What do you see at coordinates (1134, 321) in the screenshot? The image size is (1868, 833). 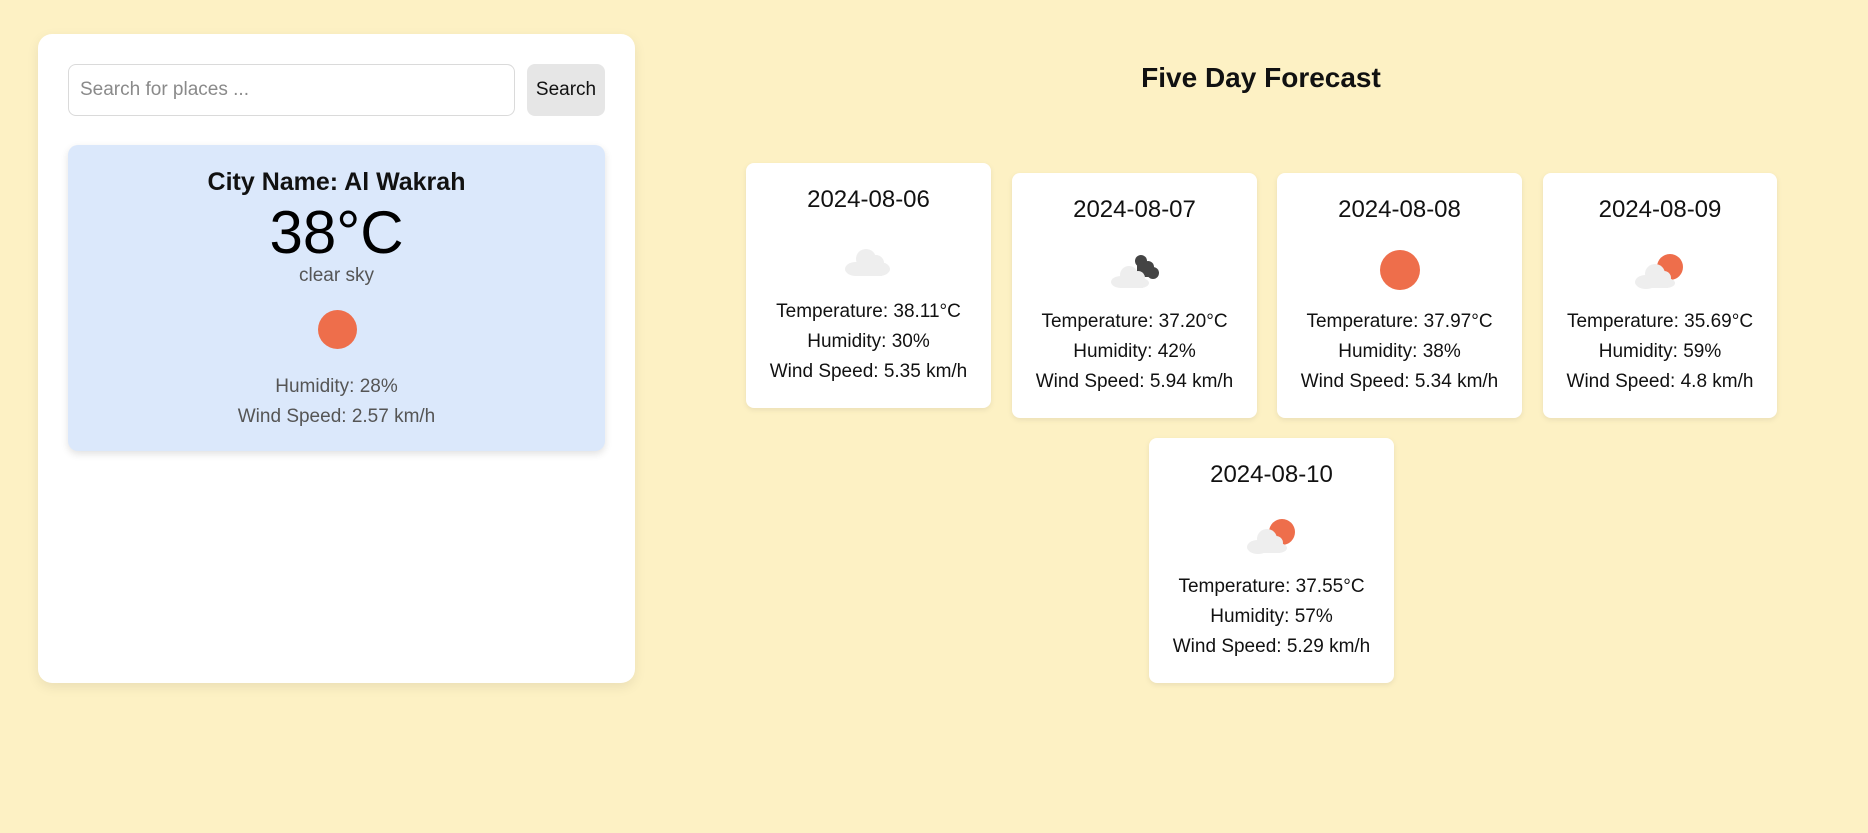 I see `forecast-temperature: Temperature: 37.20°C` at bounding box center [1134, 321].